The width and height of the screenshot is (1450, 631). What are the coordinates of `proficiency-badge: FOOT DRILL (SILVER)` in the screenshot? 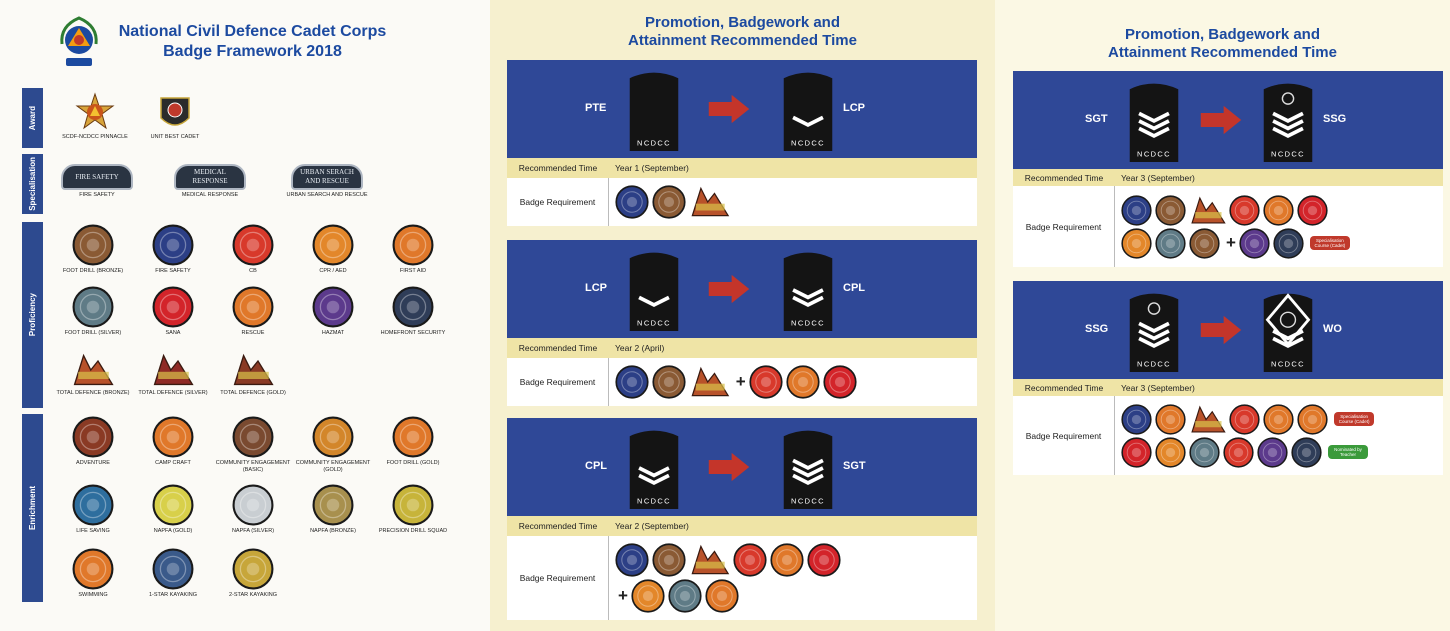 It's located at (93, 311).